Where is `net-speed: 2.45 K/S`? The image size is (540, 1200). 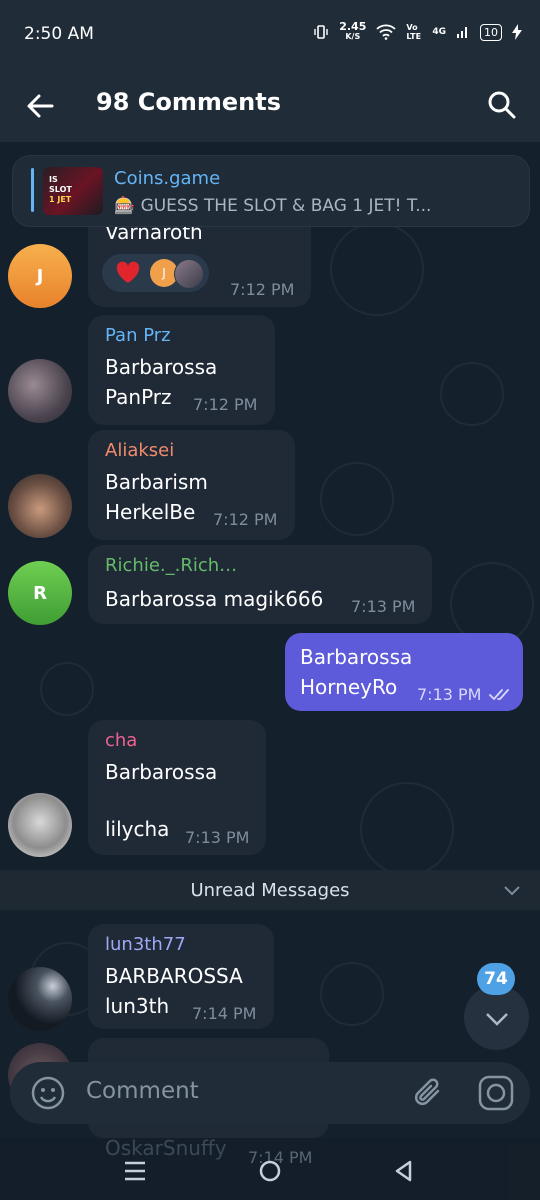
net-speed: 2.45 K/S is located at coordinates (353, 30).